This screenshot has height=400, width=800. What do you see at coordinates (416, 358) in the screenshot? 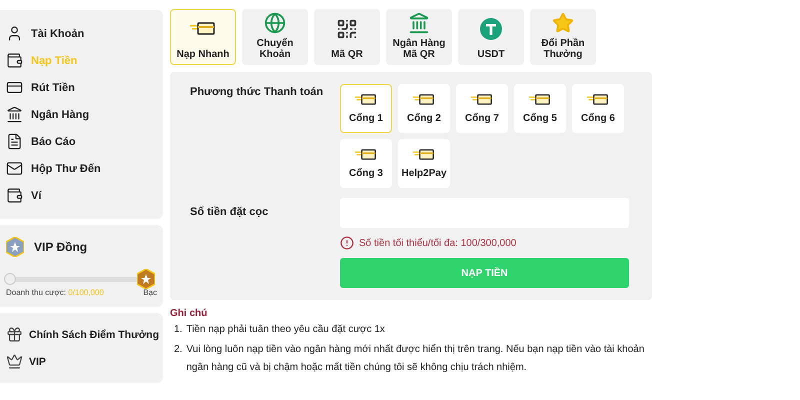
I see `note-text: Vui lòng luôn nạp tiền vào ngân hàng mới nhất được hiển thị trên trang. Nếu bạn nạp tiền vào tài khoản ngân hàng cũ và bị chậm hoặc mất tiền chúng tôi sẽ không chịu trách nhiệm.` at bounding box center [416, 358].